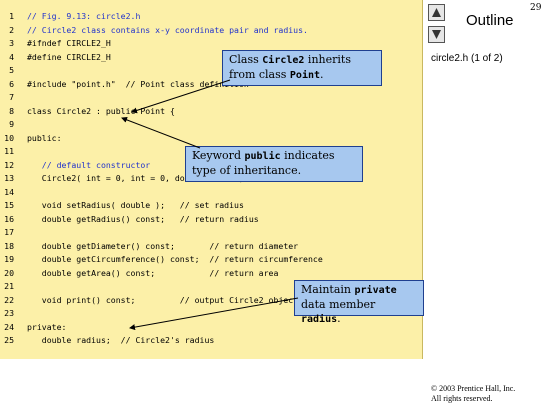 The height and width of the screenshot is (412, 550). Describe the element at coordinates (9, 340) in the screenshot. I see `line-number: 25` at that location.